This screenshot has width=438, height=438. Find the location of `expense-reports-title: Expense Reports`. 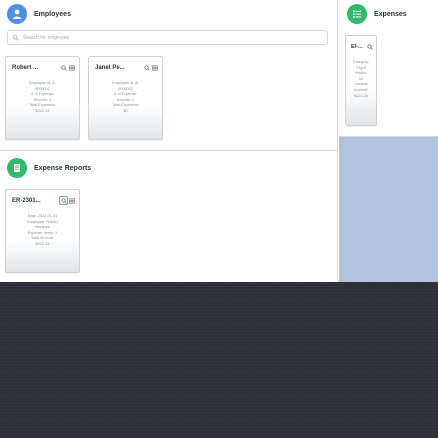

expense-reports-title: Expense Reports is located at coordinates (63, 168).